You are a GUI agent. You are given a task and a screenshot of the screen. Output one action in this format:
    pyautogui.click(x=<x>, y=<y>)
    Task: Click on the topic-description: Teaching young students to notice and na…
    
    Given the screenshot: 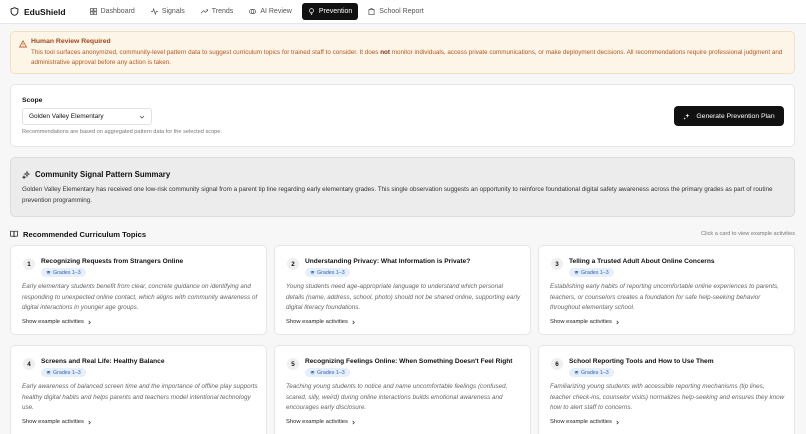 What is the action you would take?
    pyautogui.click(x=397, y=397)
    